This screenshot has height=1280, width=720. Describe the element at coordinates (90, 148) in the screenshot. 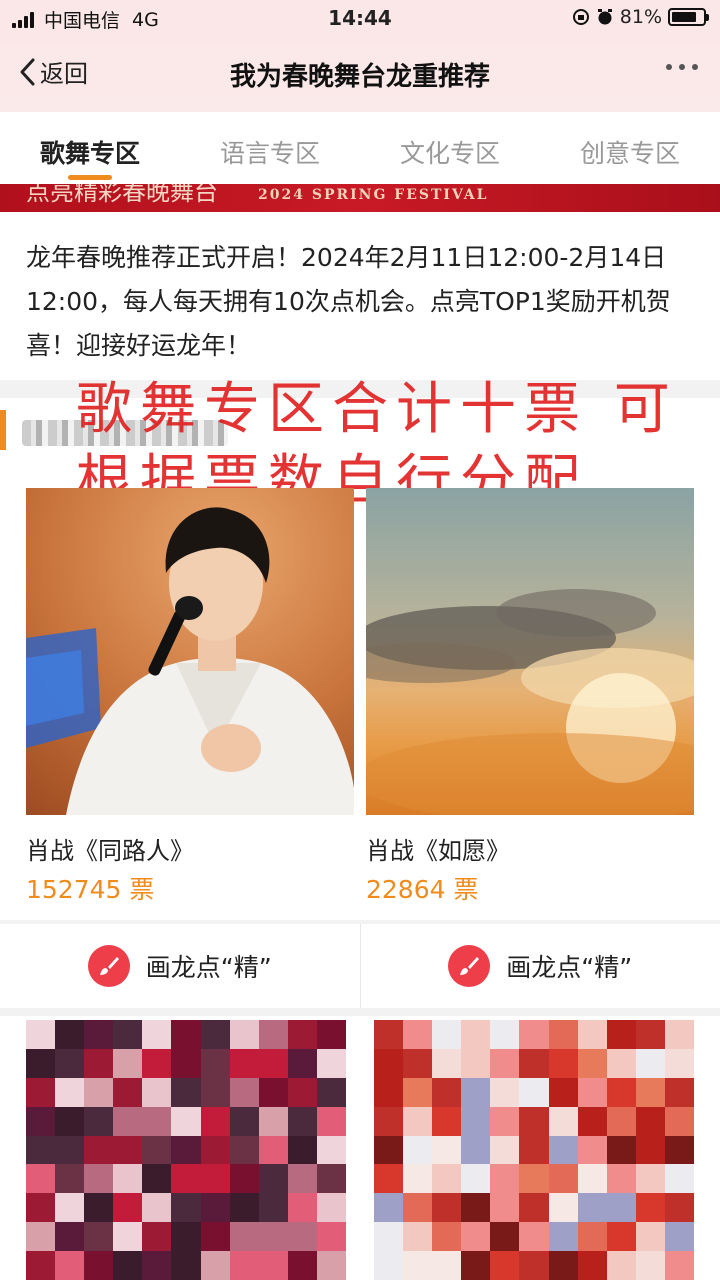

I see `tab-song-dance: 歌舞专区` at that location.